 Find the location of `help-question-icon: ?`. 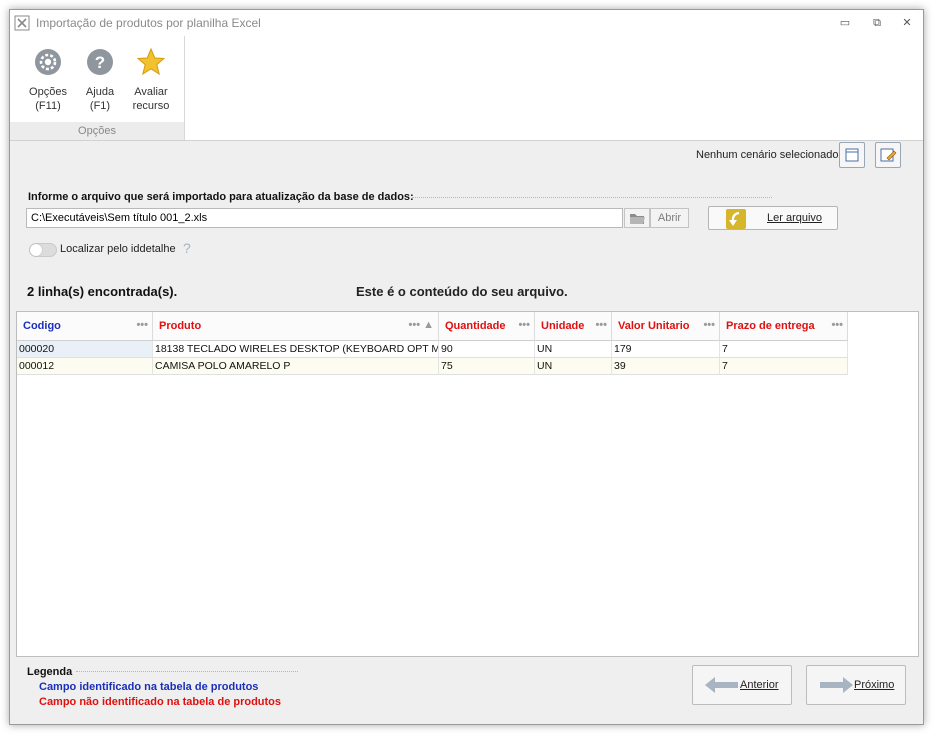

help-question-icon: ? is located at coordinates (187, 248).